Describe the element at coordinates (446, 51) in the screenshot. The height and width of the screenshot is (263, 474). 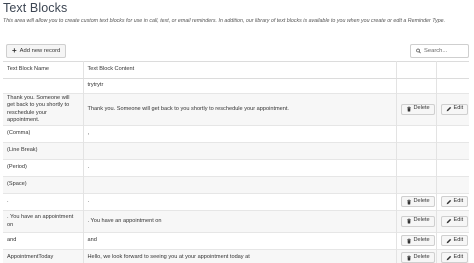
I see `search-input` at that location.